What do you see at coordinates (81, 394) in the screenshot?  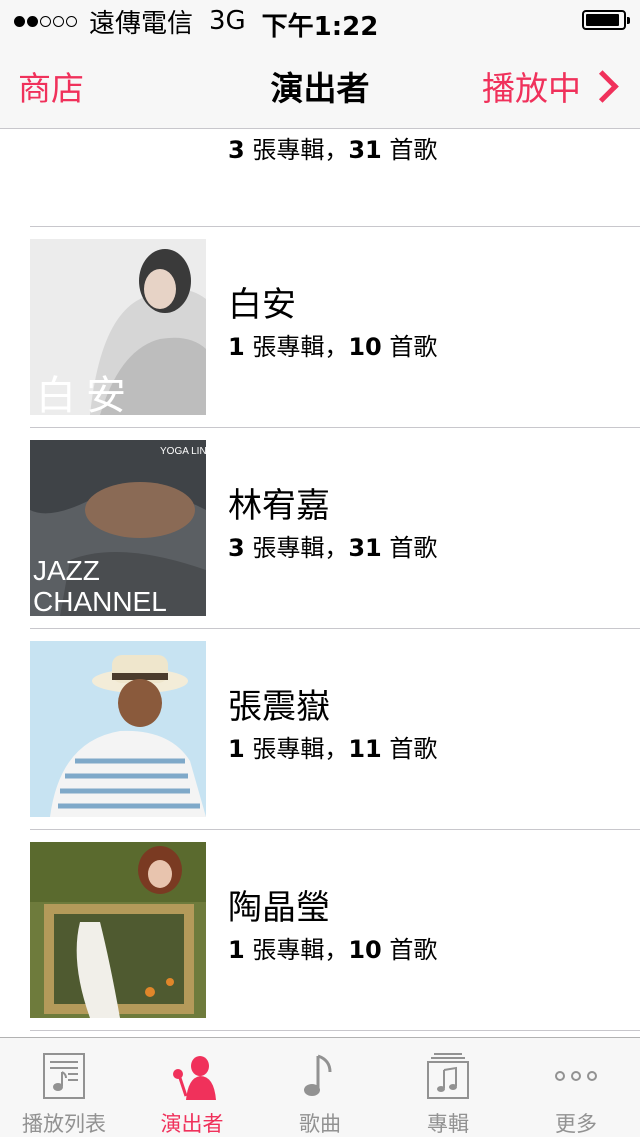 I see `svg-text: 白 安` at bounding box center [81, 394].